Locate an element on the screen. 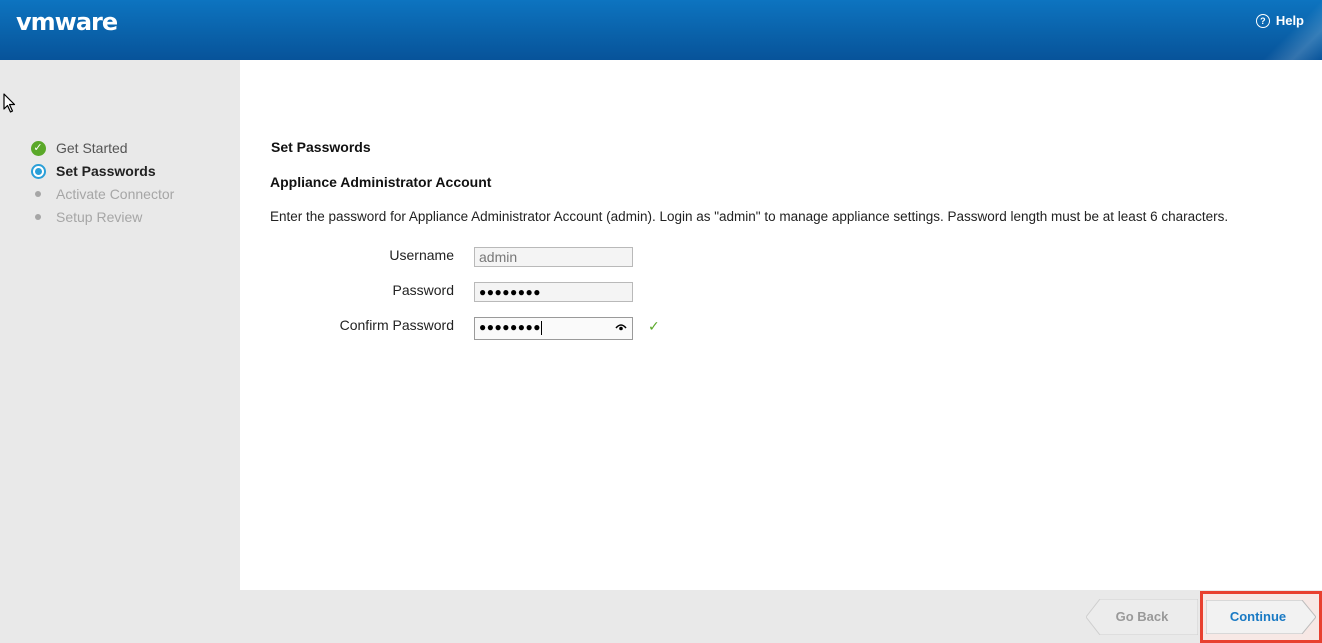 This screenshot has width=1322, height=643. step-setup-review: Setup Review is located at coordinates (86, 217).